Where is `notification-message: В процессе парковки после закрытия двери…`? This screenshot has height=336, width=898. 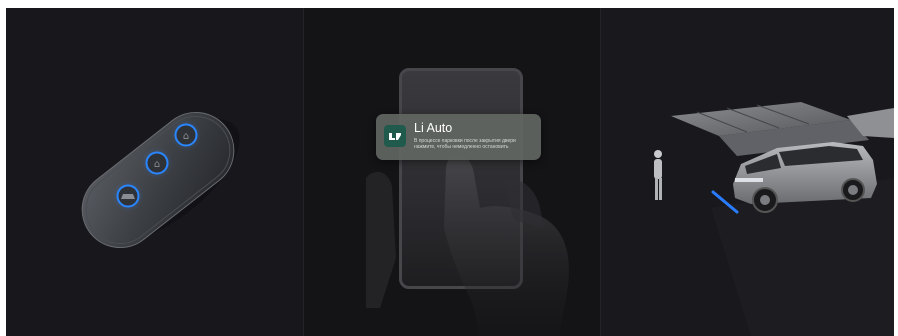 notification-message: В процессе парковки после закрытия двери… is located at coordinates (465, 144).